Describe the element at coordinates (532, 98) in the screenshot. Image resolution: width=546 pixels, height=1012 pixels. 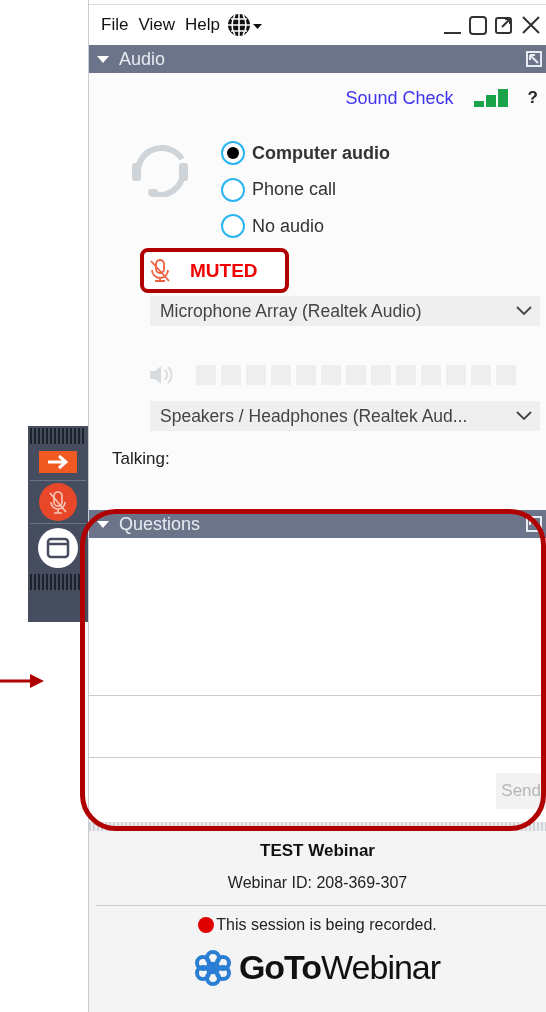
I see `help-button: ?` at that location.